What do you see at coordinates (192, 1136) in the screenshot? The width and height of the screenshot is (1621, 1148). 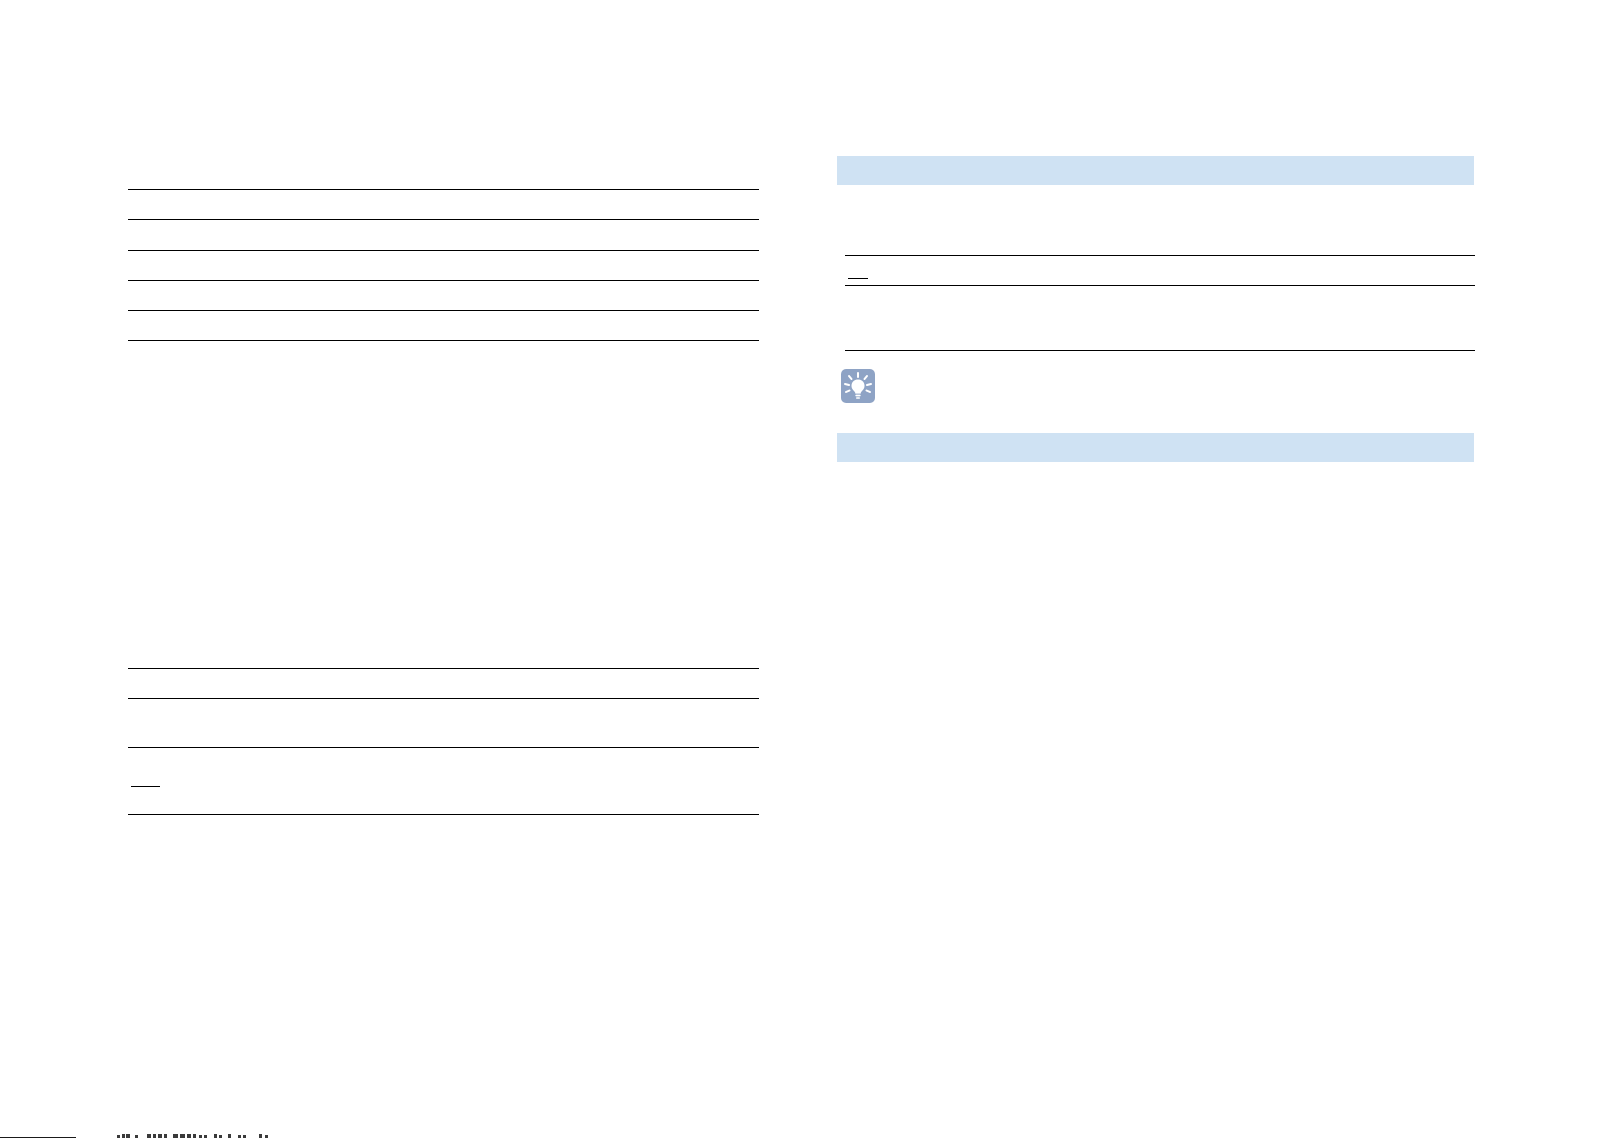 I see `footer-marks` at bounding box center [192, 1136].